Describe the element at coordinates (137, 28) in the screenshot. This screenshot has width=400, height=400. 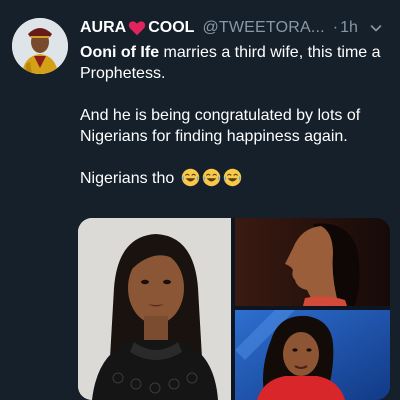
I see `red-heart-icon` at that location.